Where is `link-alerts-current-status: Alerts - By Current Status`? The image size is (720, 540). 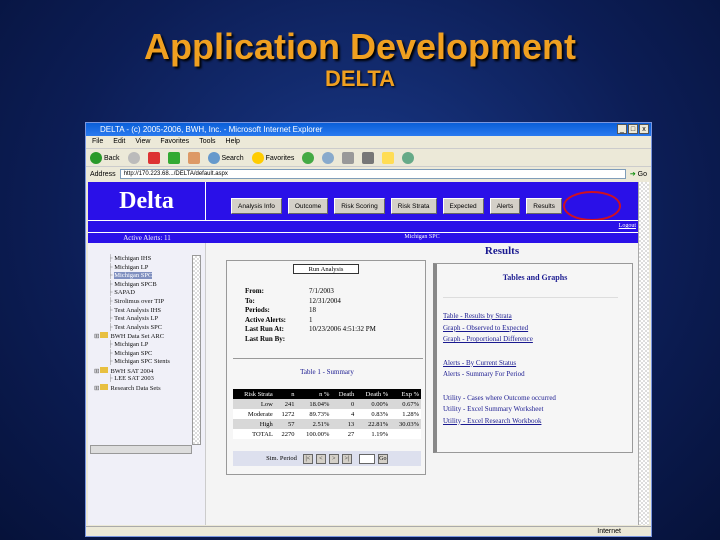
link-alerts-current-status: Alerts - By Current Status is located at coordinates (499, 365).